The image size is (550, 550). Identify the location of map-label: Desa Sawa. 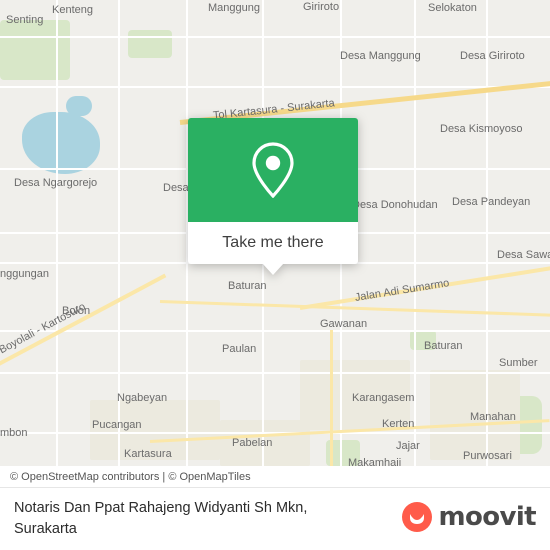
(523, 255).